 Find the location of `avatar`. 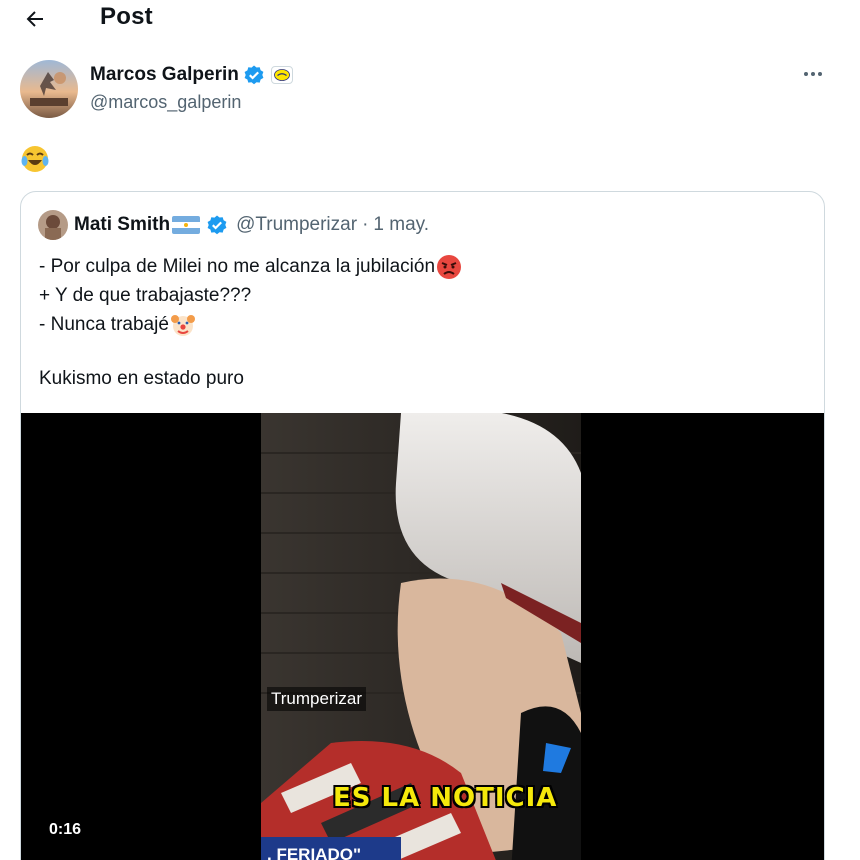

avatar is located at coordinates (49, 89).